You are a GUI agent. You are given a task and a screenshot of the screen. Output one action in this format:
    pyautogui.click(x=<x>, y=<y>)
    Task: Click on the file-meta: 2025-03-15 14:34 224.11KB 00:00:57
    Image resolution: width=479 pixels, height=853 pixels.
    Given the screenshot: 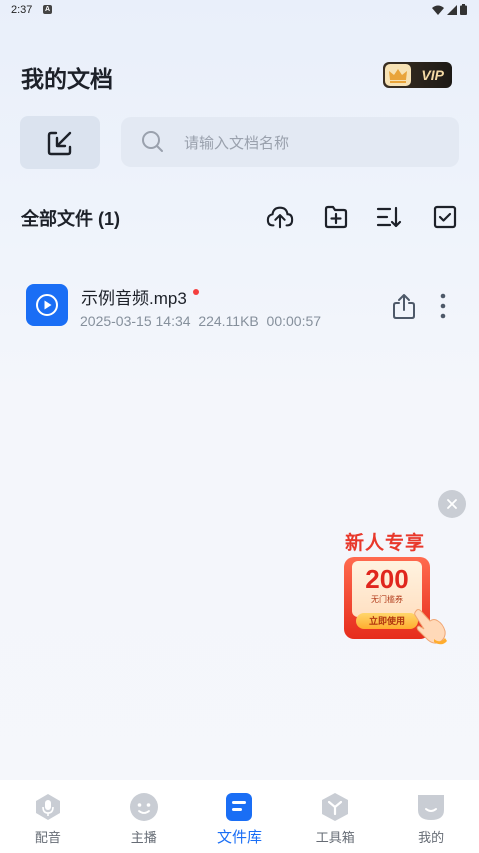 What is the action you would take?
    pyautogui.click(x=201, y=321)
    